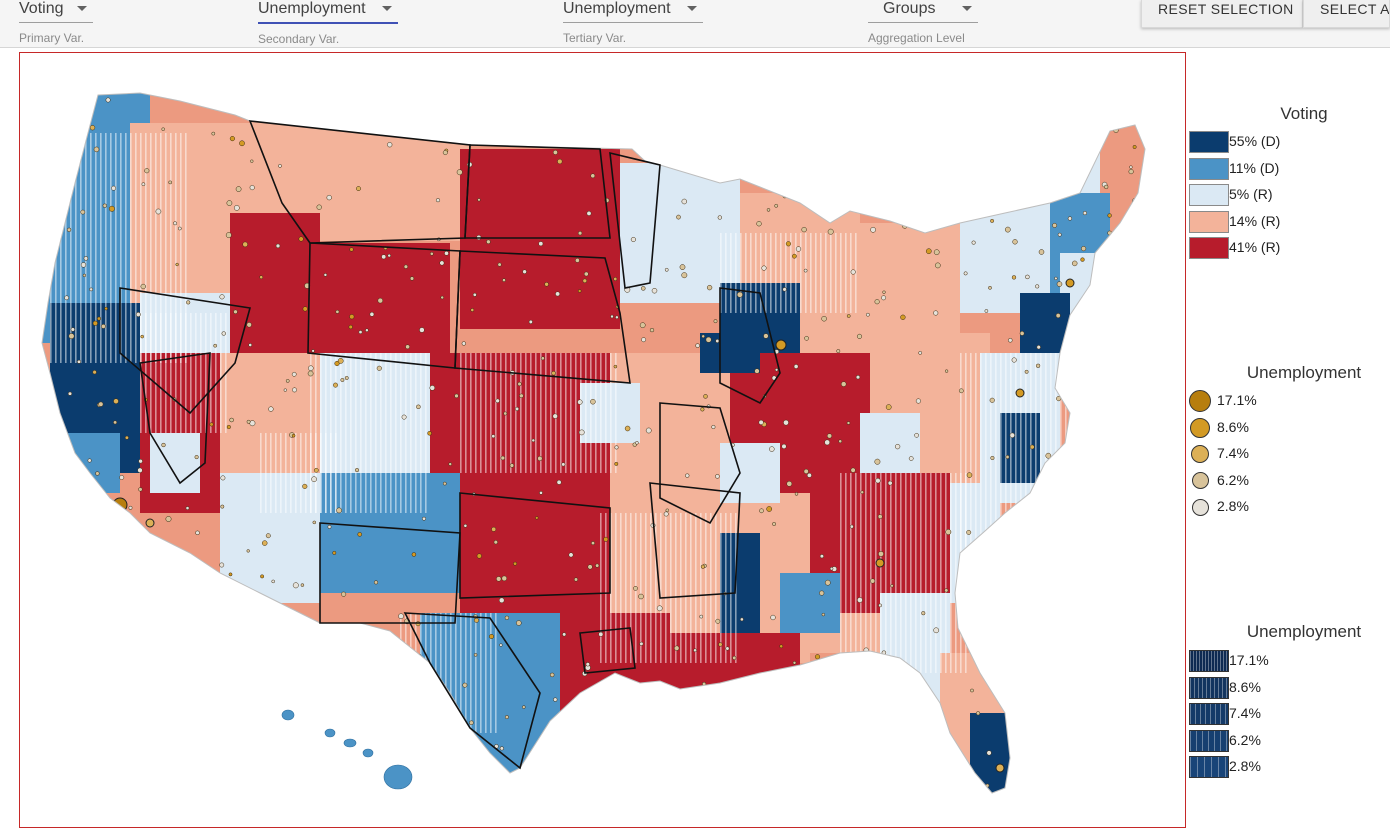 This screenshot has height=835, width=1390. Describe the element at coordinates (1209, 195) in the screenshot. I see `legend-swatch` at that location.